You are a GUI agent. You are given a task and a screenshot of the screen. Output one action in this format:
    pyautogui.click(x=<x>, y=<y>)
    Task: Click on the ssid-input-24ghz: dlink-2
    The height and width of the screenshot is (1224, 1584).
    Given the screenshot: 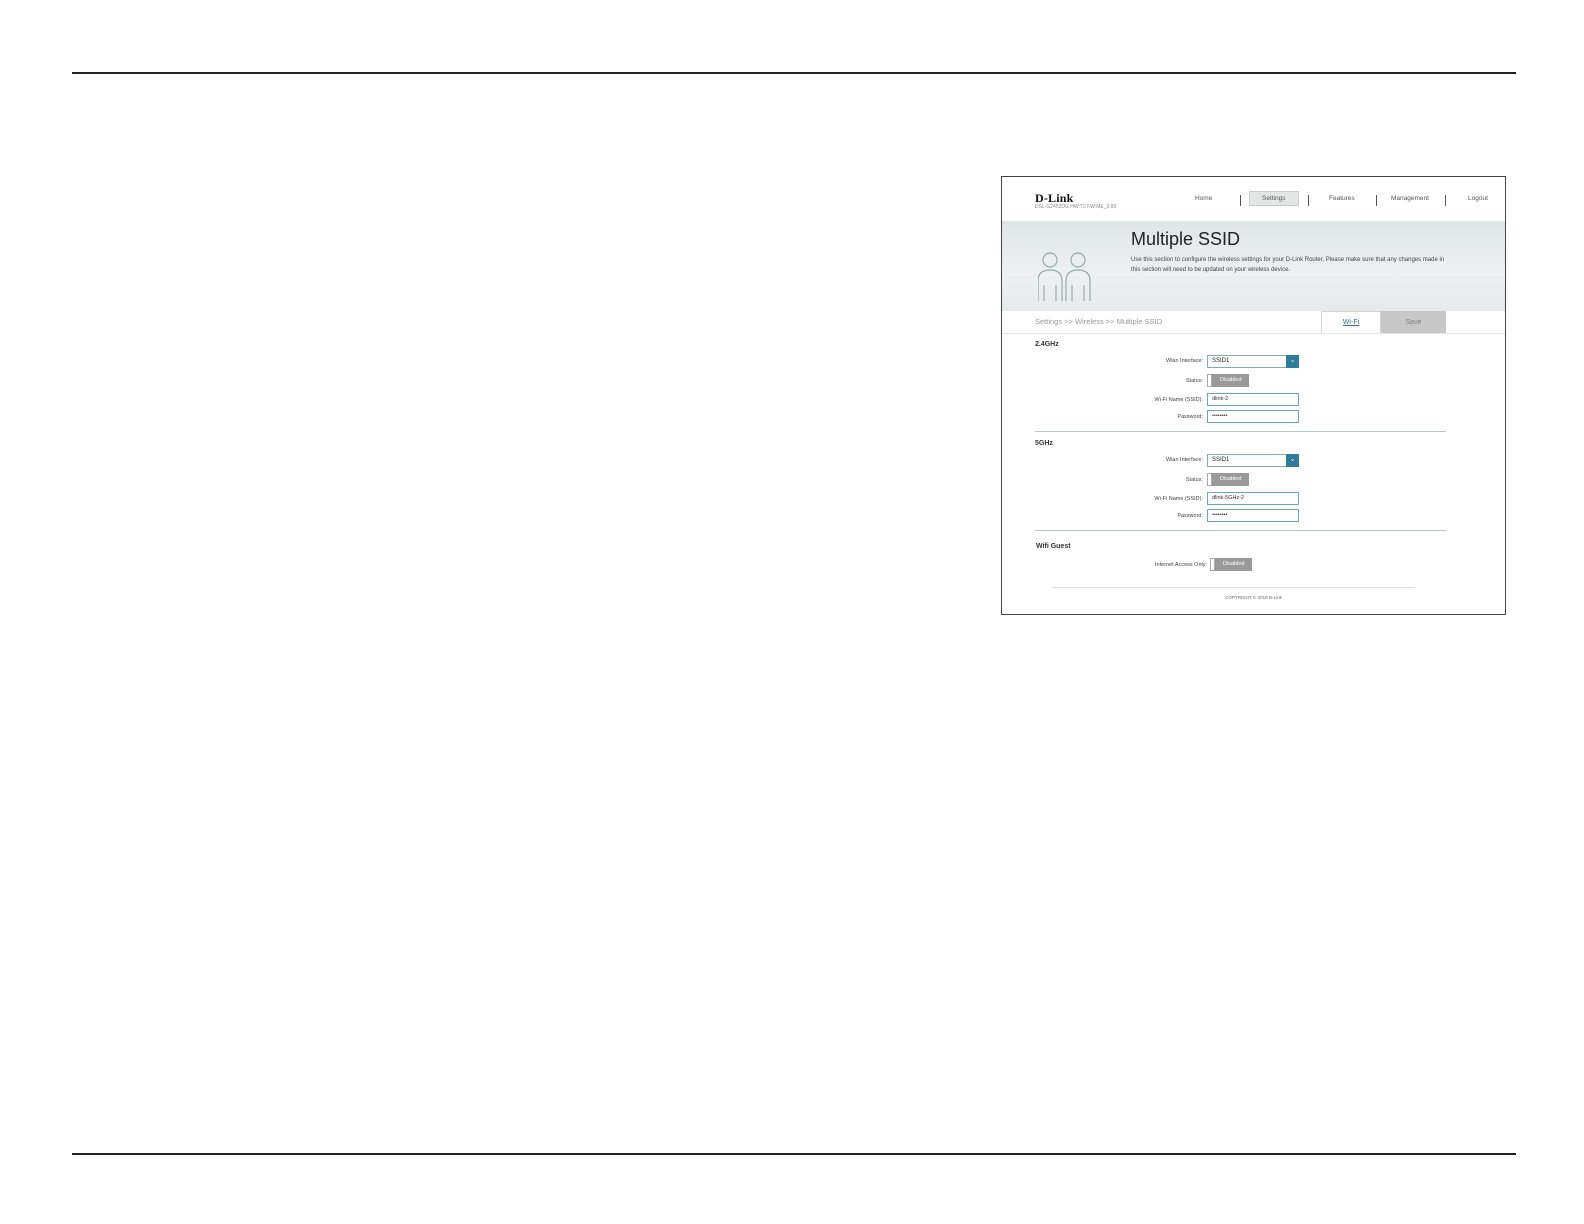 What is the action you would take?
    pyautogui.click(x=1253, y=399)
    